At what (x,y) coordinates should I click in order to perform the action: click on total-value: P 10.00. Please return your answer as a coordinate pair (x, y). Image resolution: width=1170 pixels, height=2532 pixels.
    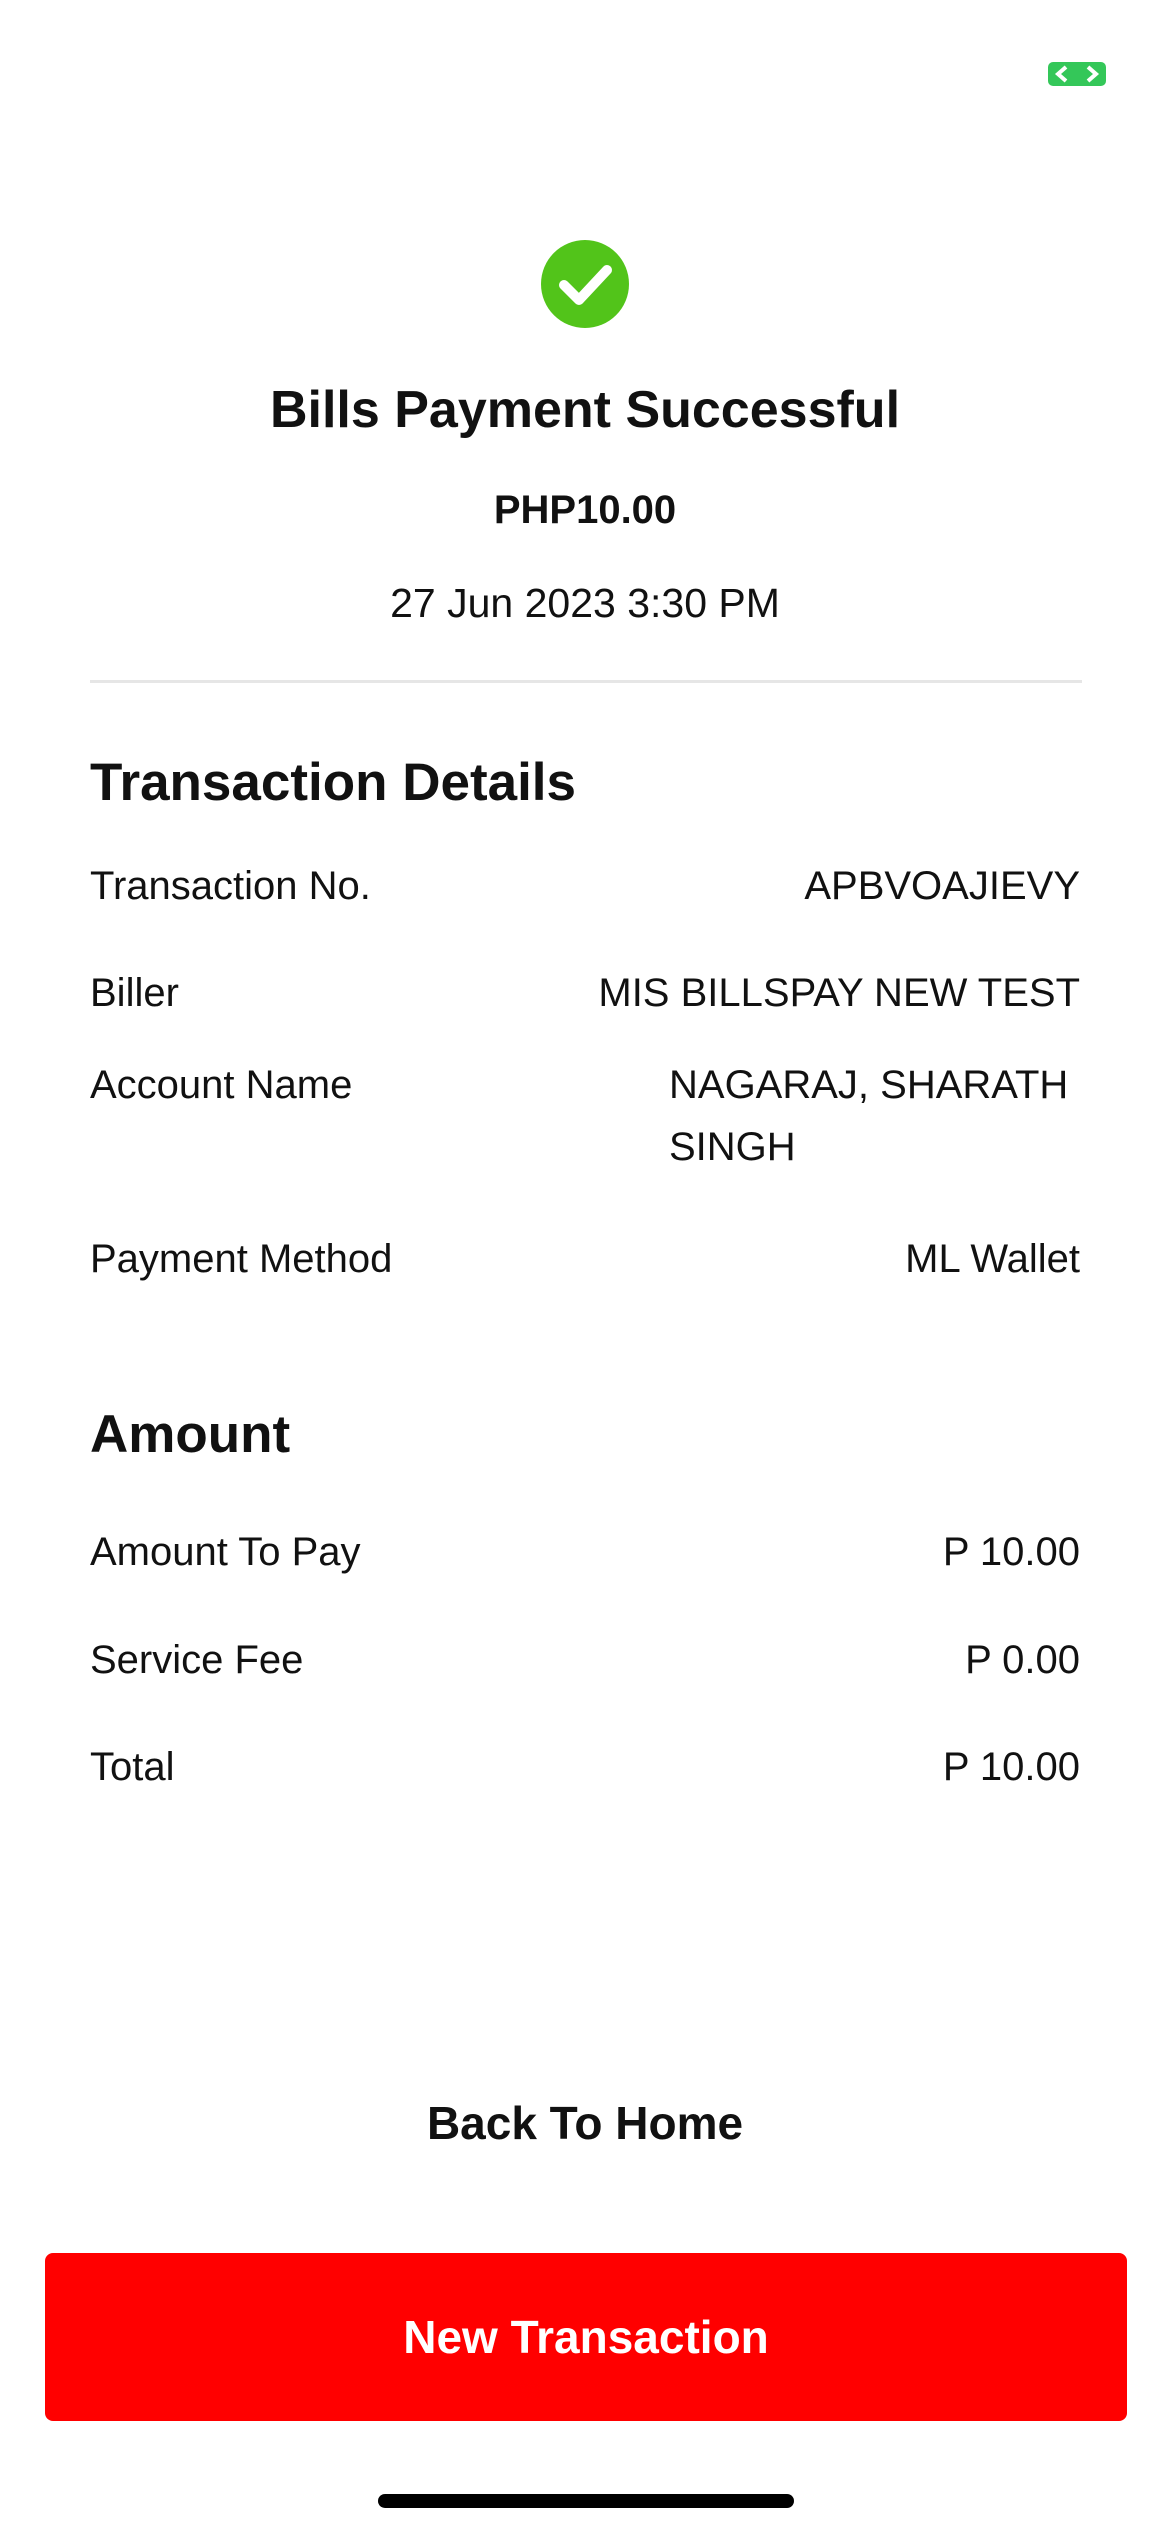
    Looking at the image, I should click on (1011, 1767).